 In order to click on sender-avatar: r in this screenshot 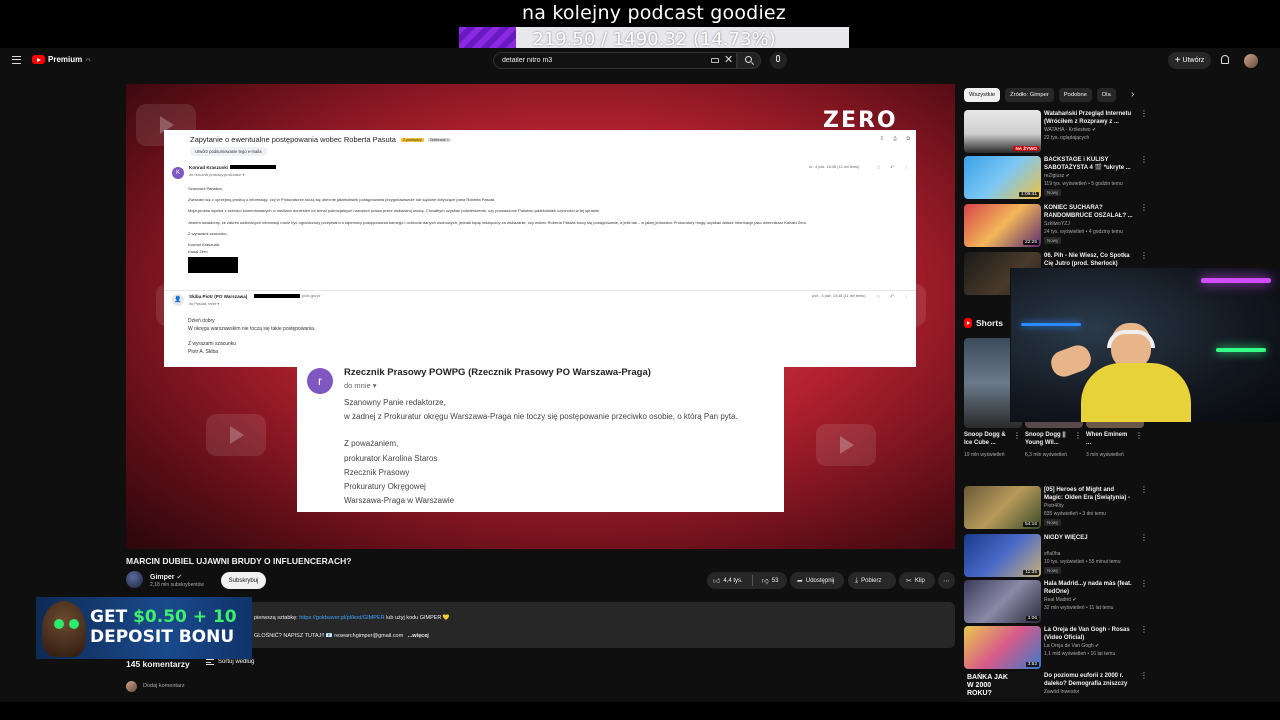, I will do `click(320, 381)`.